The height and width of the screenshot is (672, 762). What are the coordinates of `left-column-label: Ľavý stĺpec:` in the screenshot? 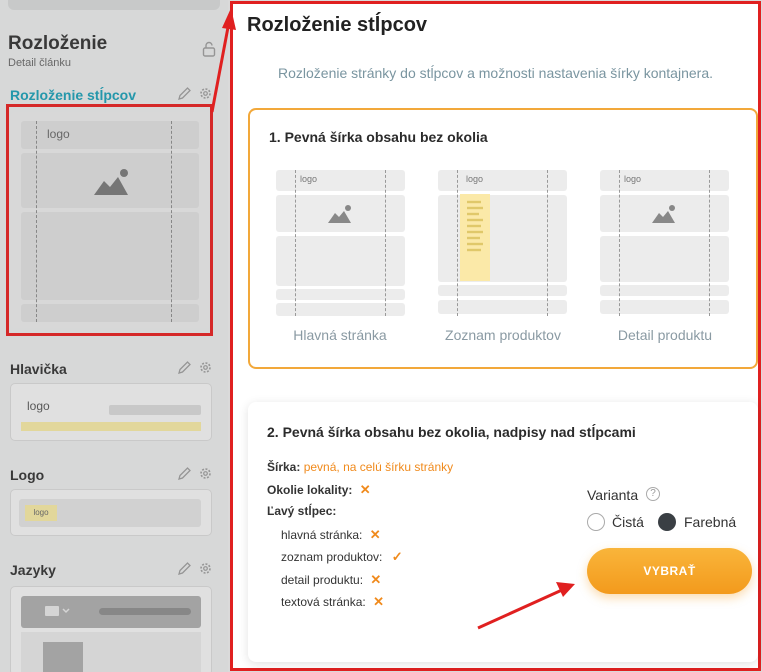 It's located at (302, 511).